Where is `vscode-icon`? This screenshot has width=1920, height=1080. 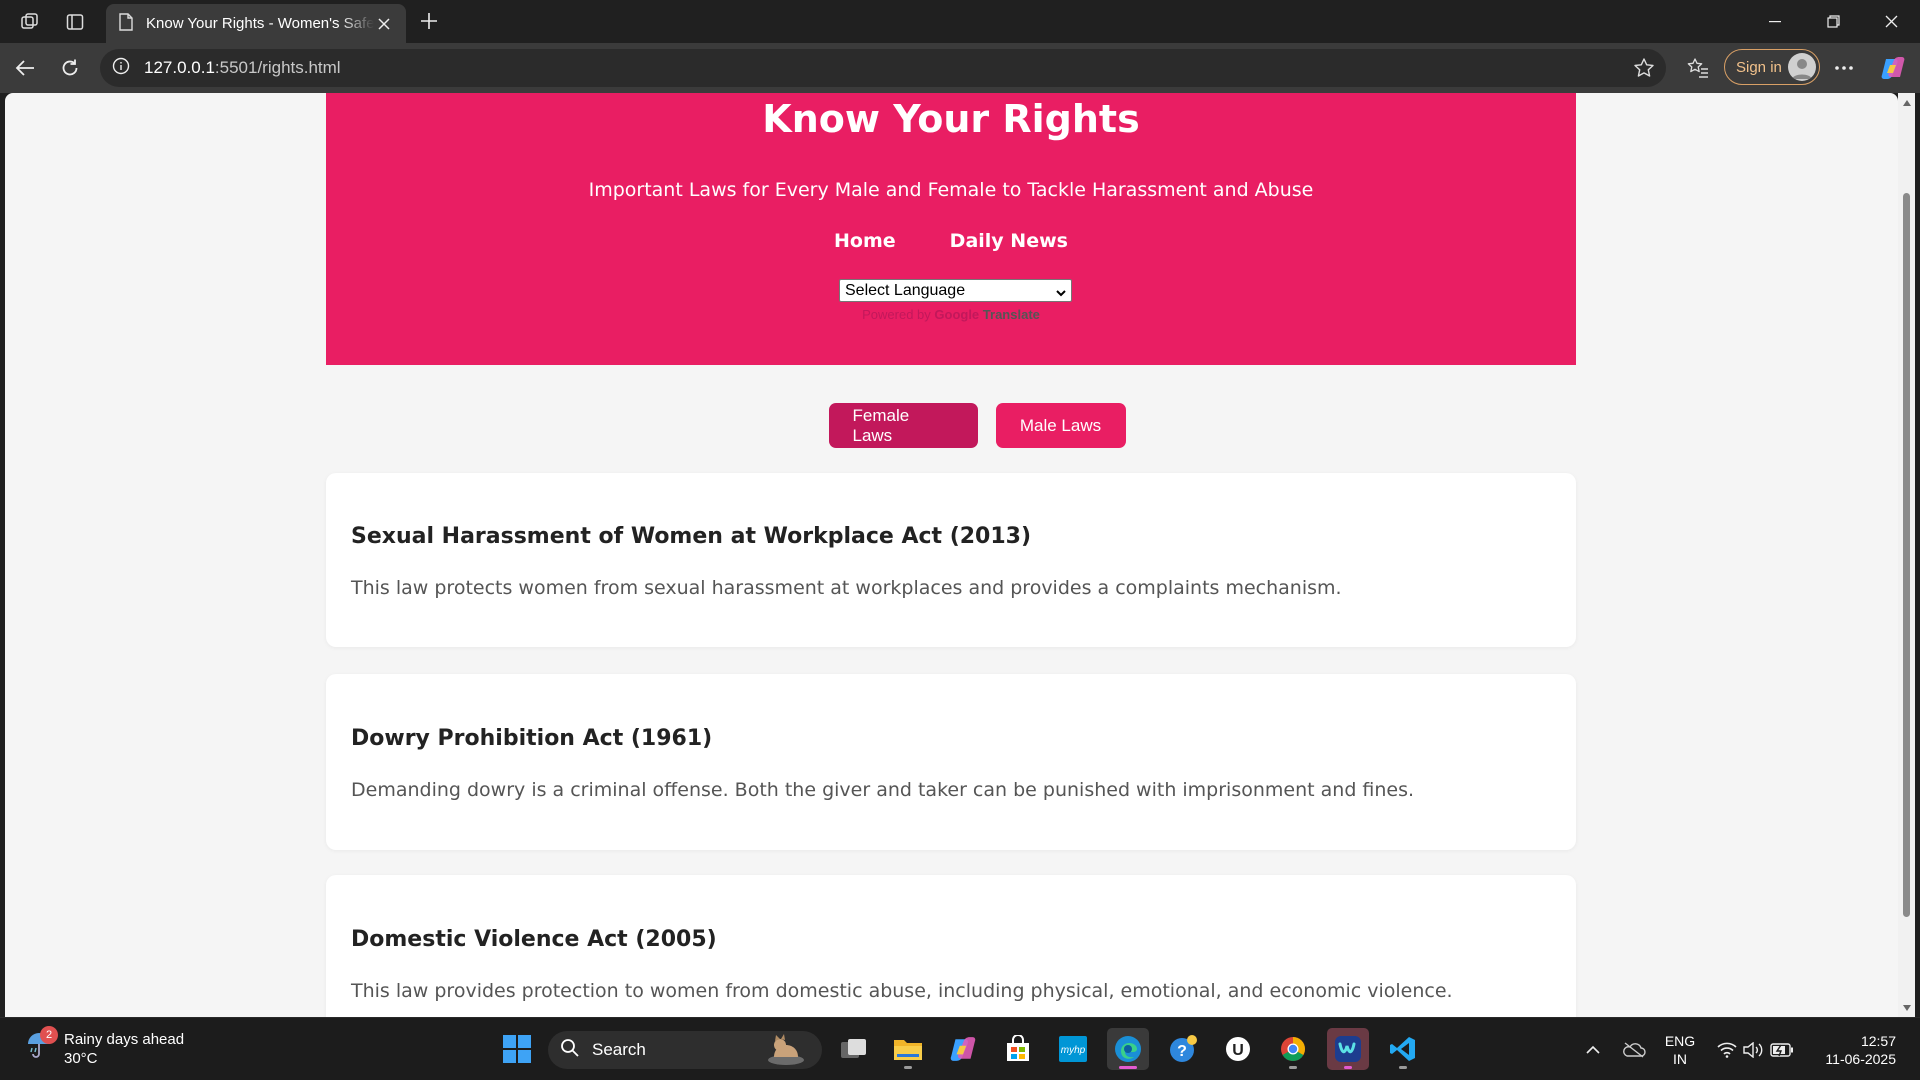 vscode-icon is located at coordinates (1403, 1049).